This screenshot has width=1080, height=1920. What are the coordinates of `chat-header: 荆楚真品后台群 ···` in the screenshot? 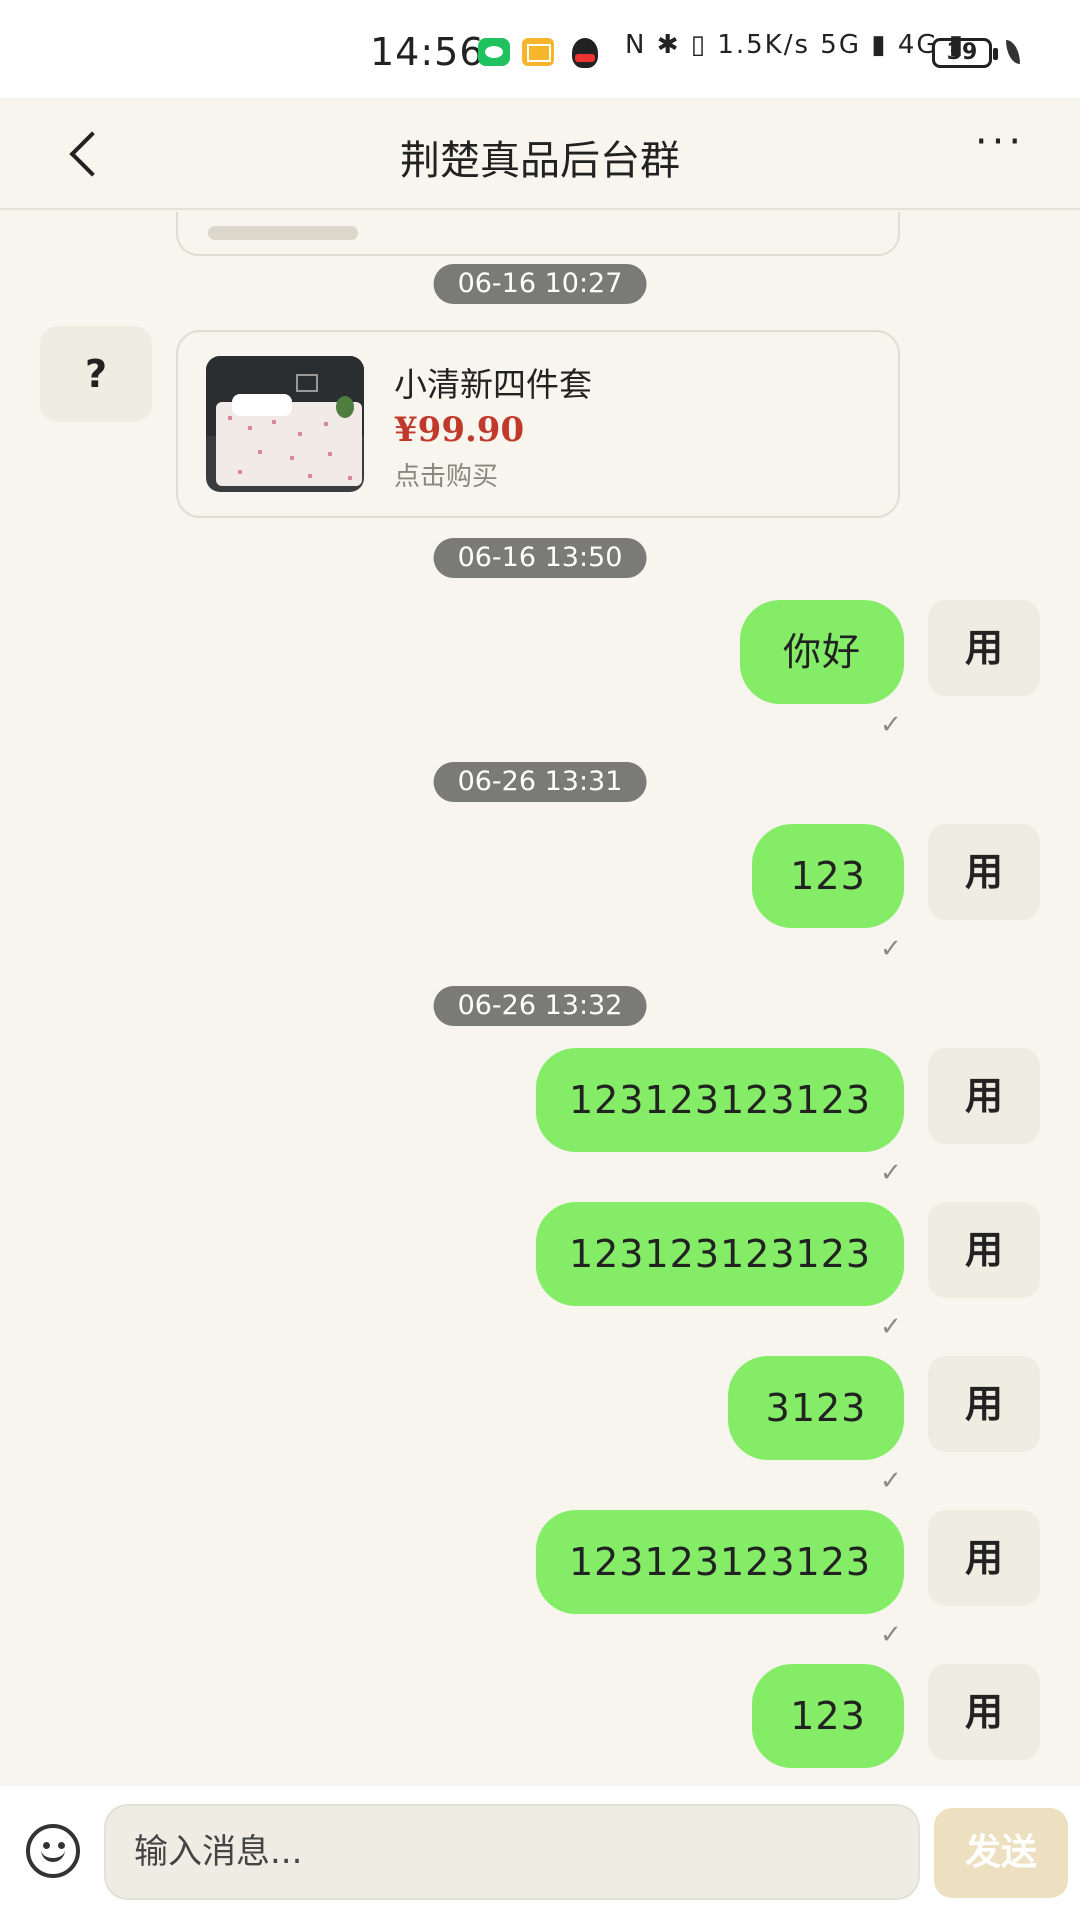 It's located at (540, 154).